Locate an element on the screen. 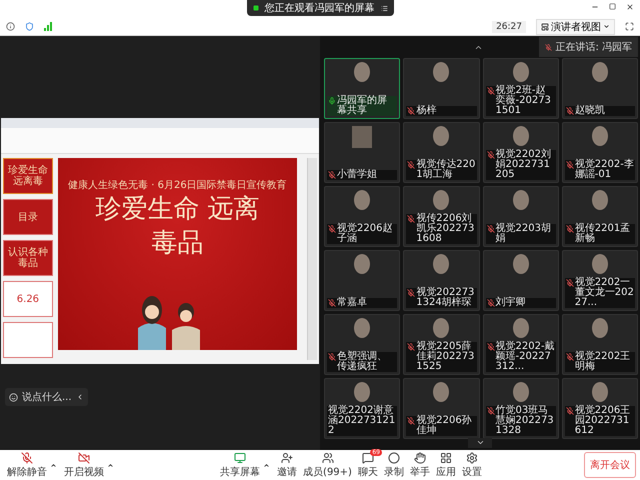  slide-title: 珍爱生命 远离毒品 is located at coordinates (177, 226).